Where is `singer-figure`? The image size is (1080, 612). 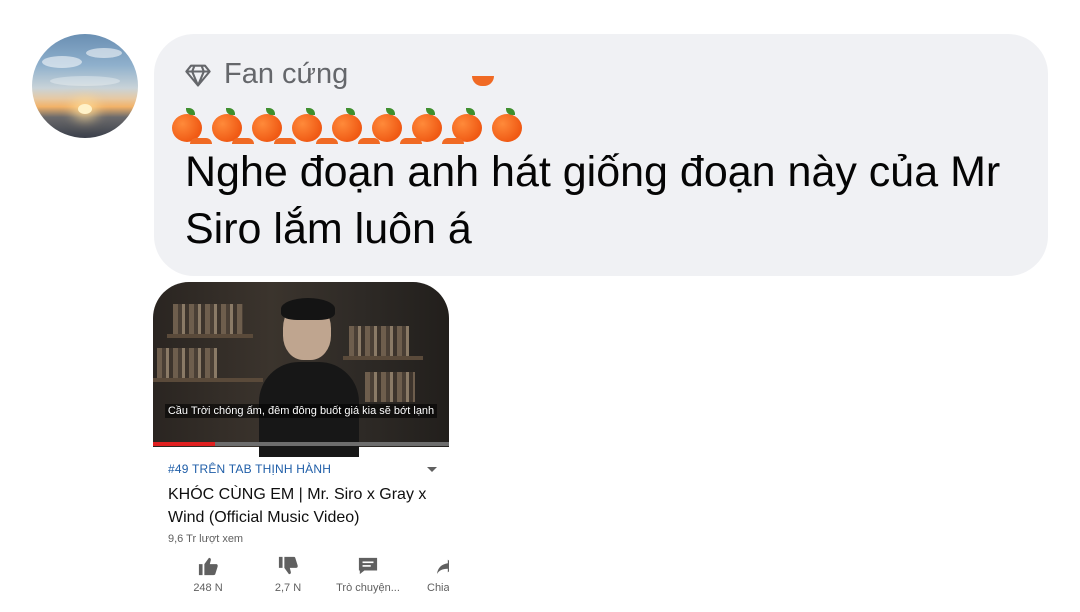 singer-figure is located at coordinates (309, 377).